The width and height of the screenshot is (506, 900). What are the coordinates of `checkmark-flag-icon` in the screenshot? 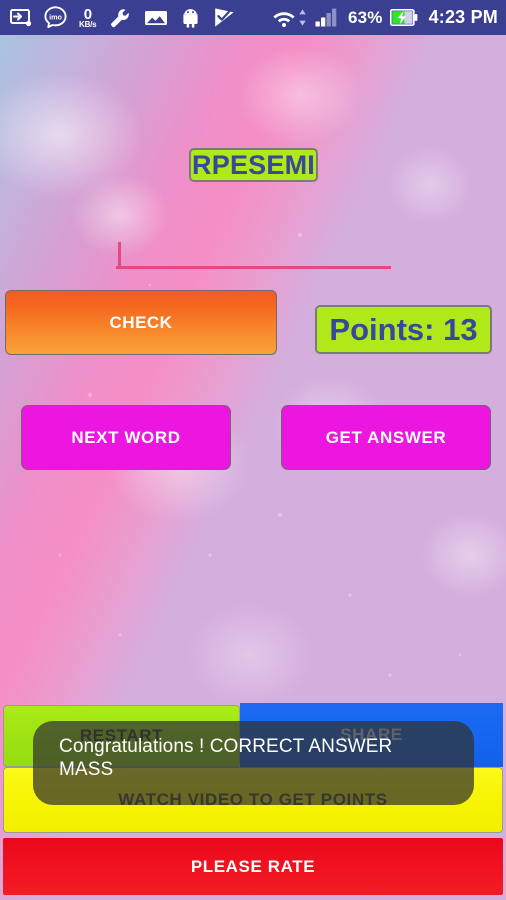 It's located at (224, 17).